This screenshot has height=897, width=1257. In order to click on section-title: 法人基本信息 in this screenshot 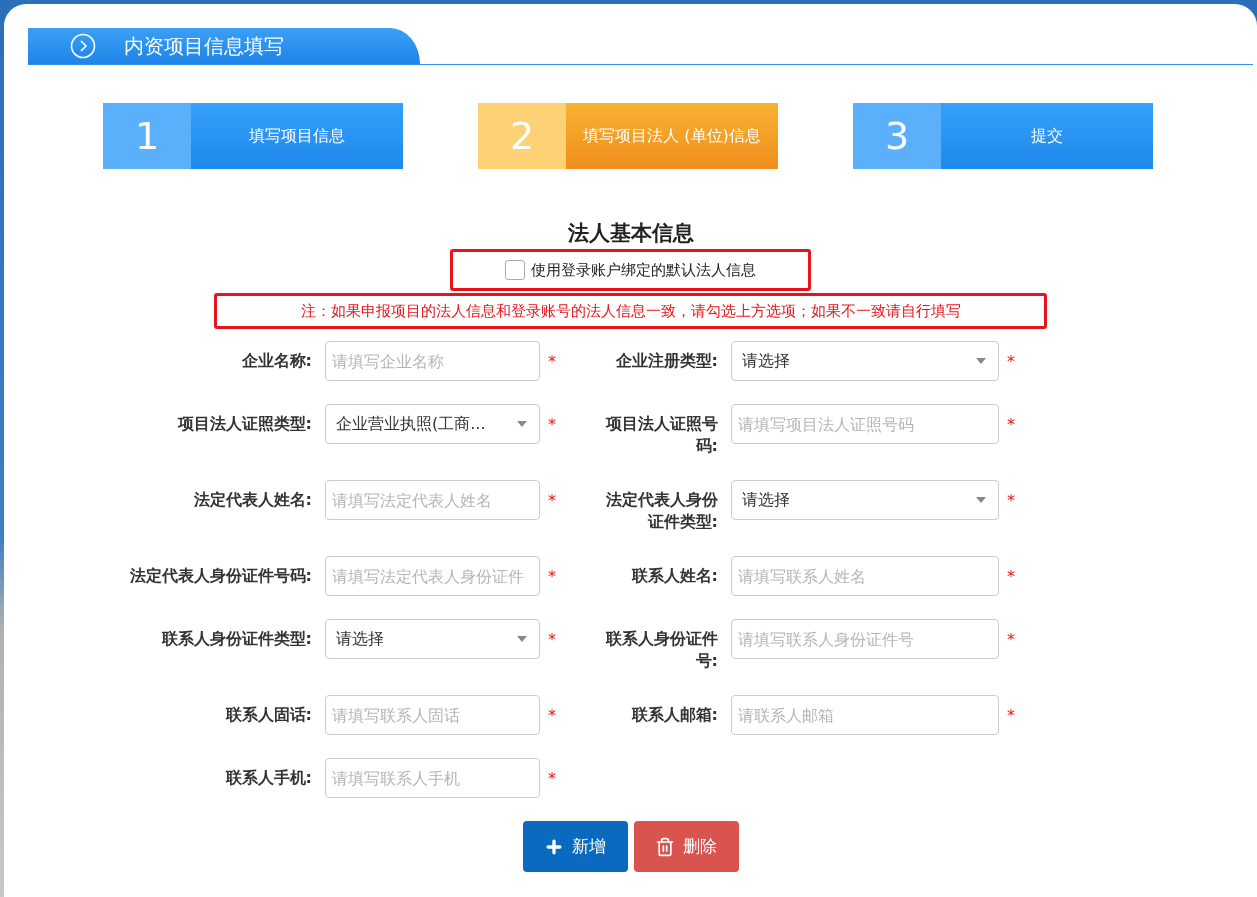, I will do `click(630, 233)`.